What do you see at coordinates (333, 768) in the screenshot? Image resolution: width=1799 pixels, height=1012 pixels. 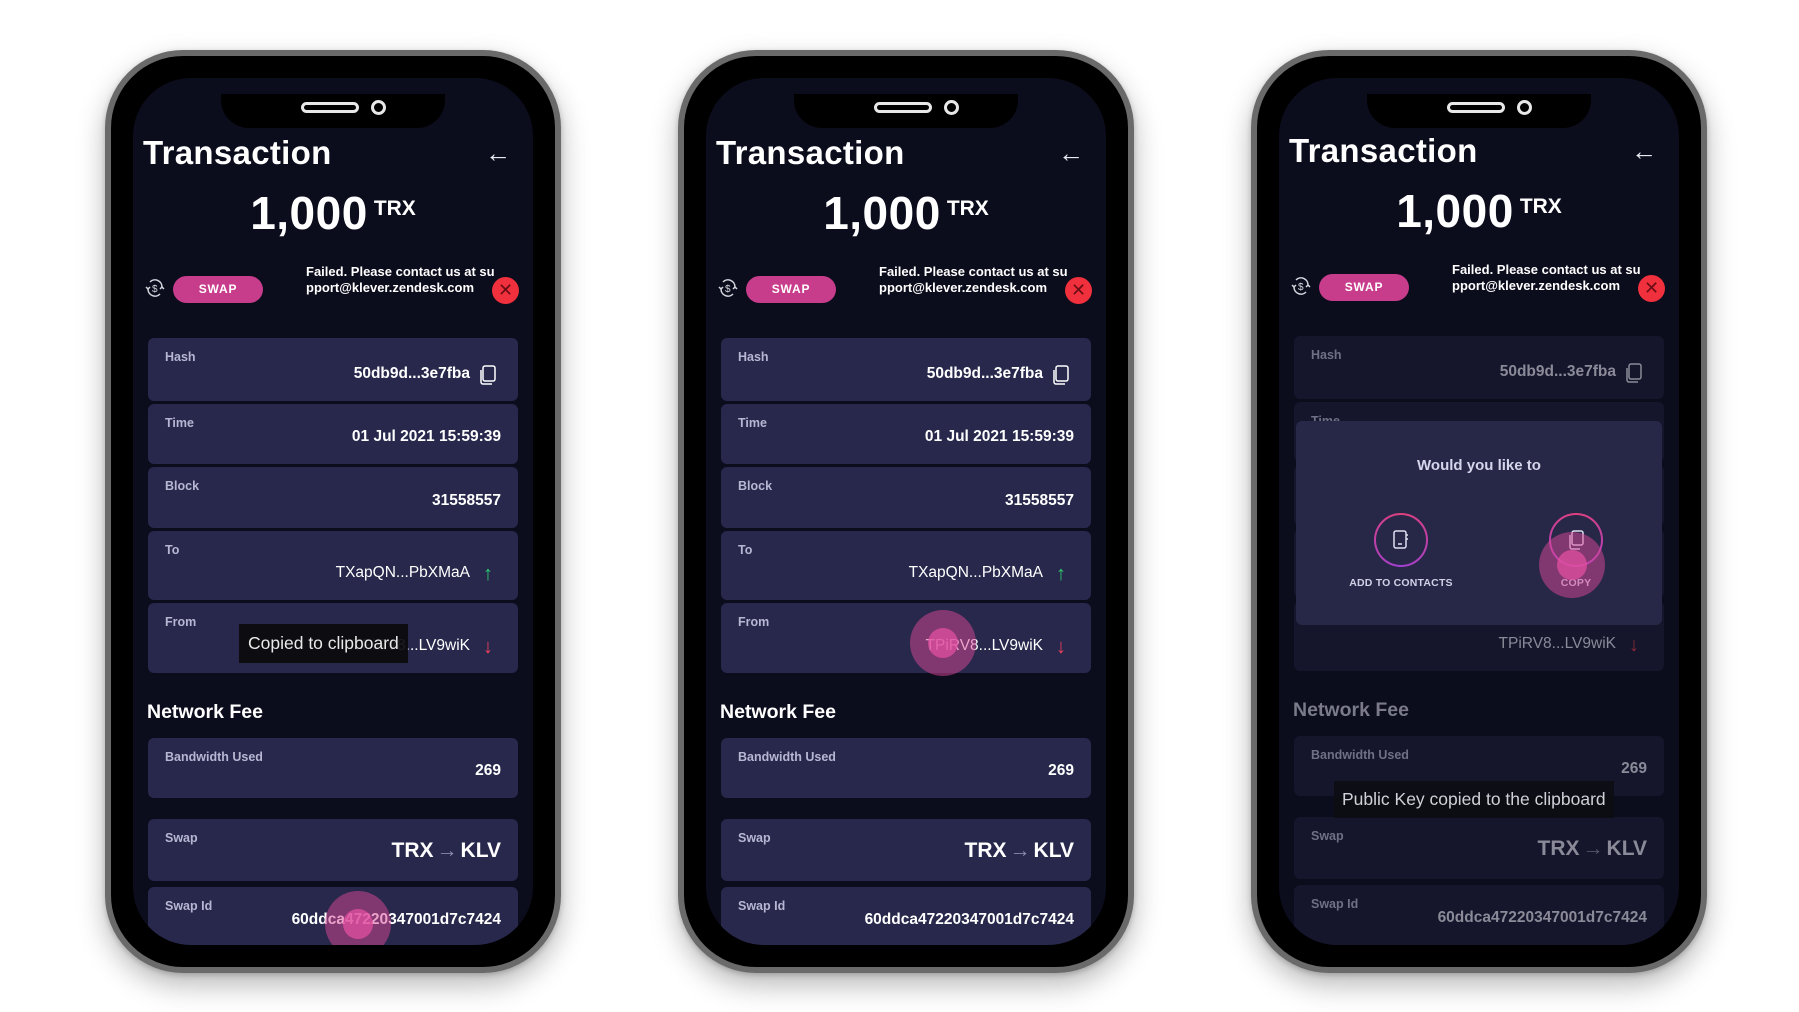 I see `bandwidth-row: Bandwidth Used 269` at bounding box center [333, 768].